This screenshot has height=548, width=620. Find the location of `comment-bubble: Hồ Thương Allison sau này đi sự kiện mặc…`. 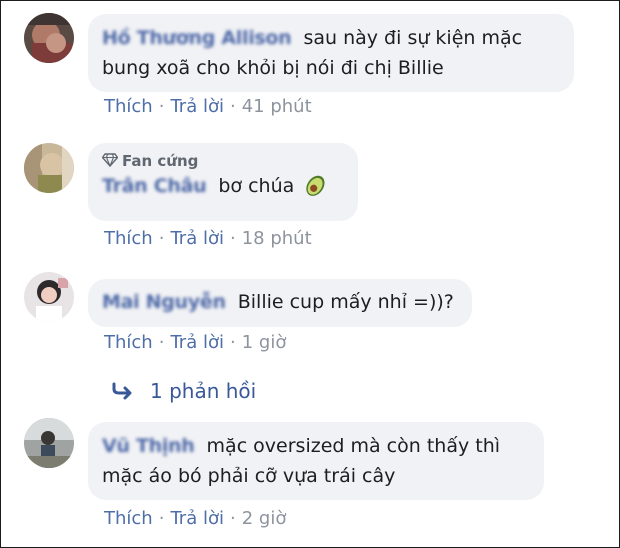

comment-bubble: Hồ Thương Allison sau này đi sự kiện mặc… is located at coordinates (331, 53).